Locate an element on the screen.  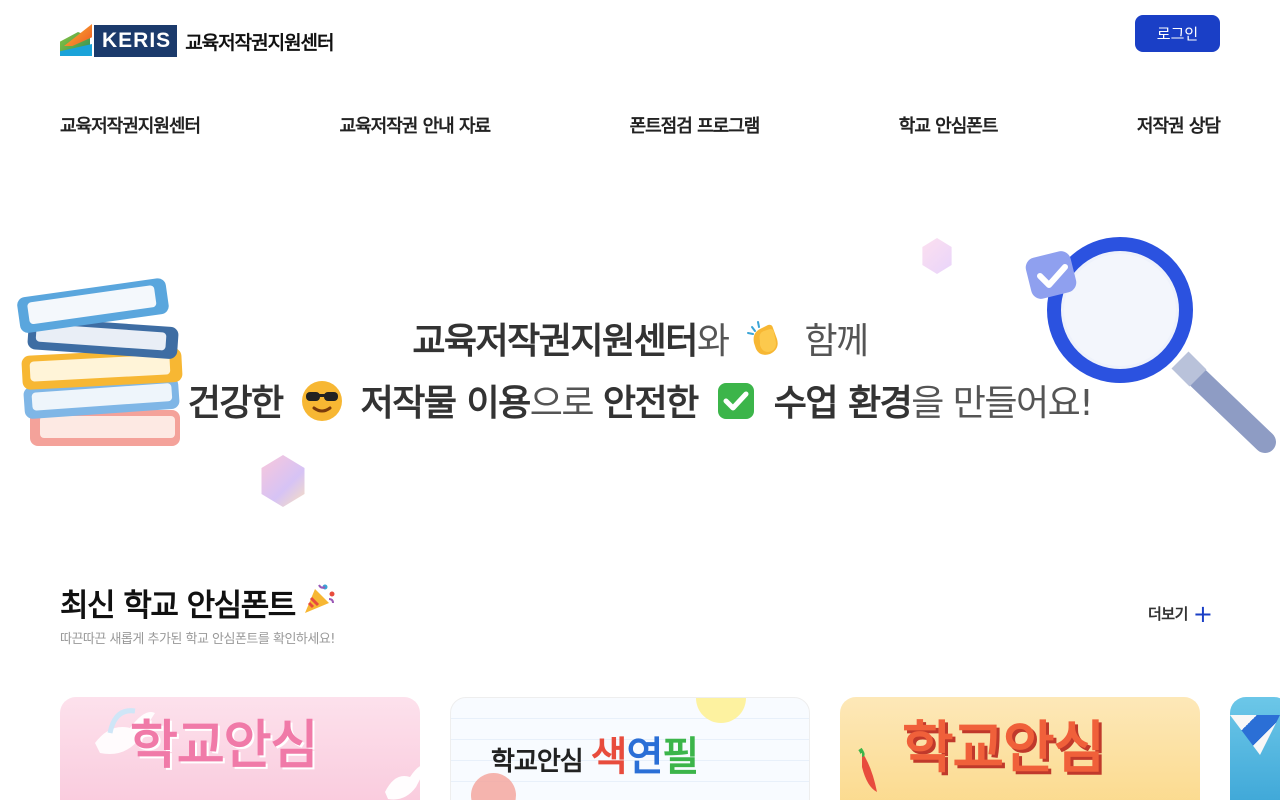
font-card-1: 학교안심 is located at coordinates (240, 748).